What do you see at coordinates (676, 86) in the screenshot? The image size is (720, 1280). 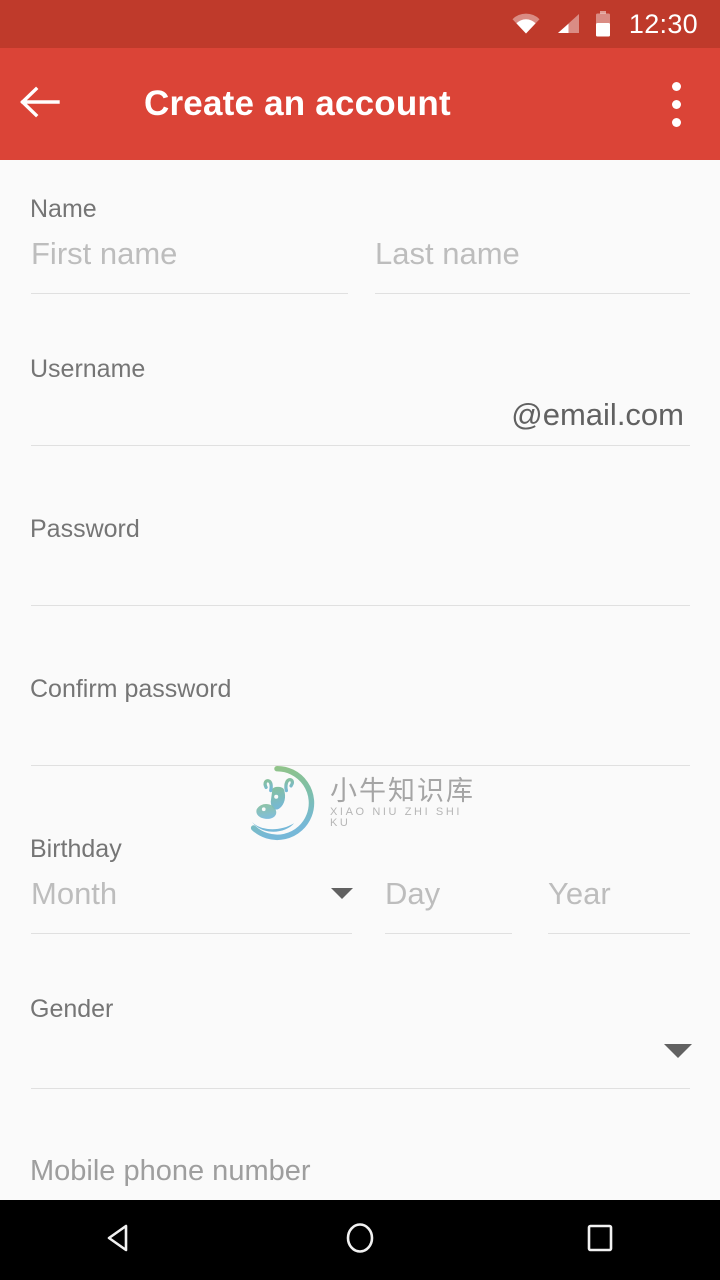 I see `overflow-menu-icon` at bounding box center [676, 86].